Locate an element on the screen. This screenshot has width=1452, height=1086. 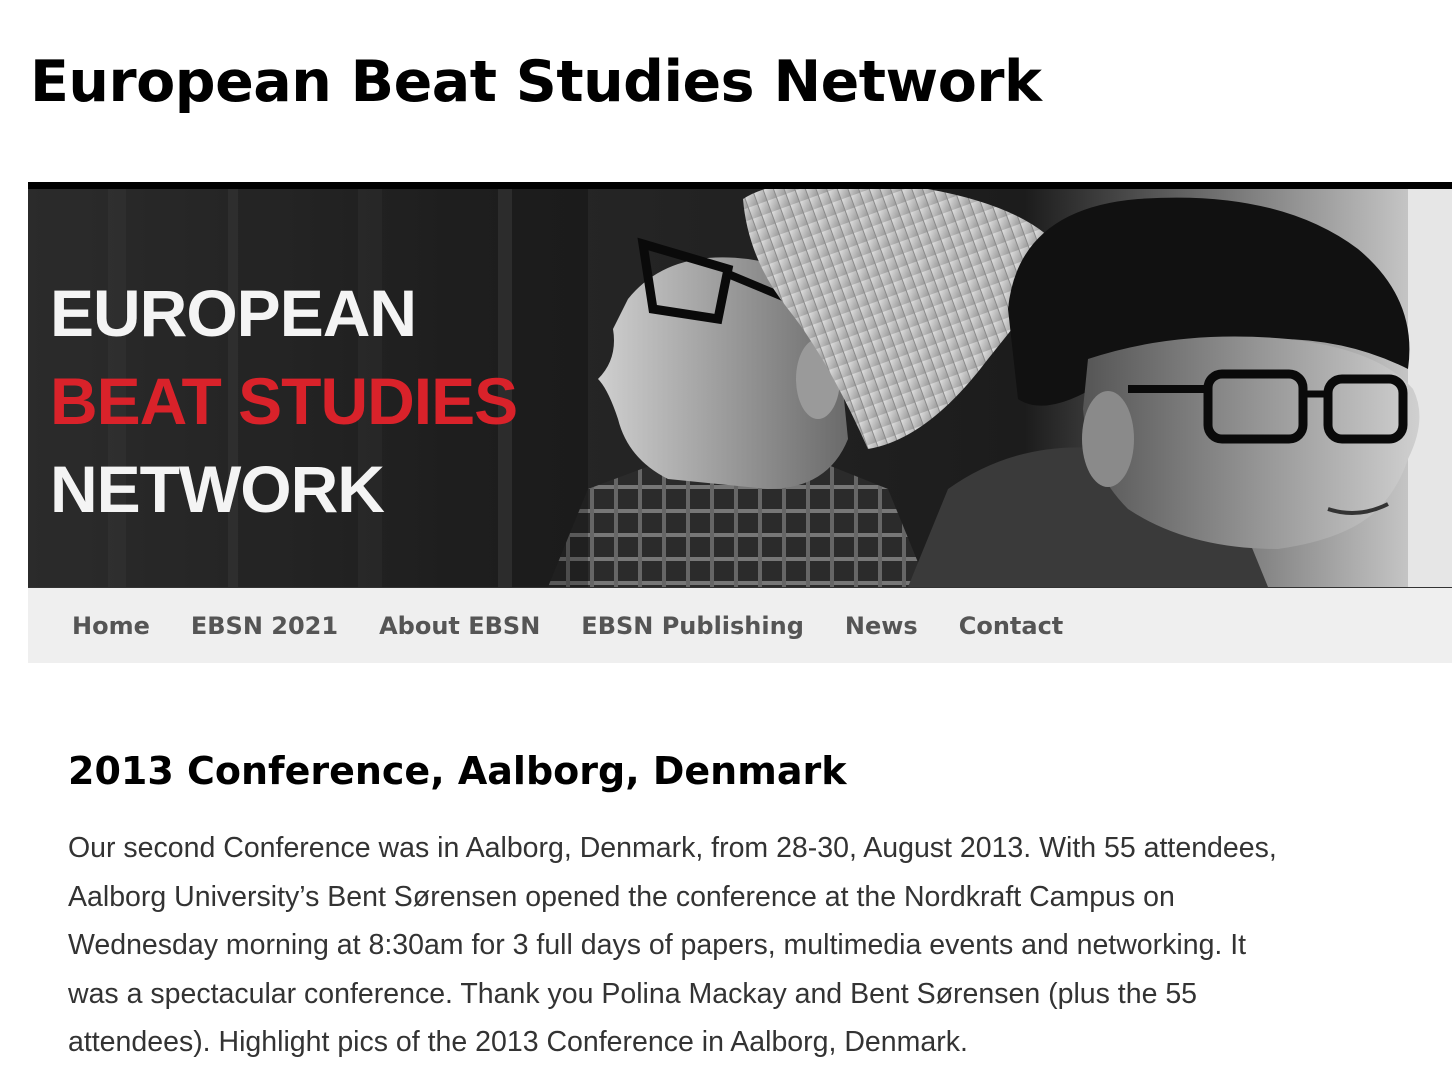
post-title: 2013 Conference, Aalborg, Denmark is located at coordinates (457, 771).